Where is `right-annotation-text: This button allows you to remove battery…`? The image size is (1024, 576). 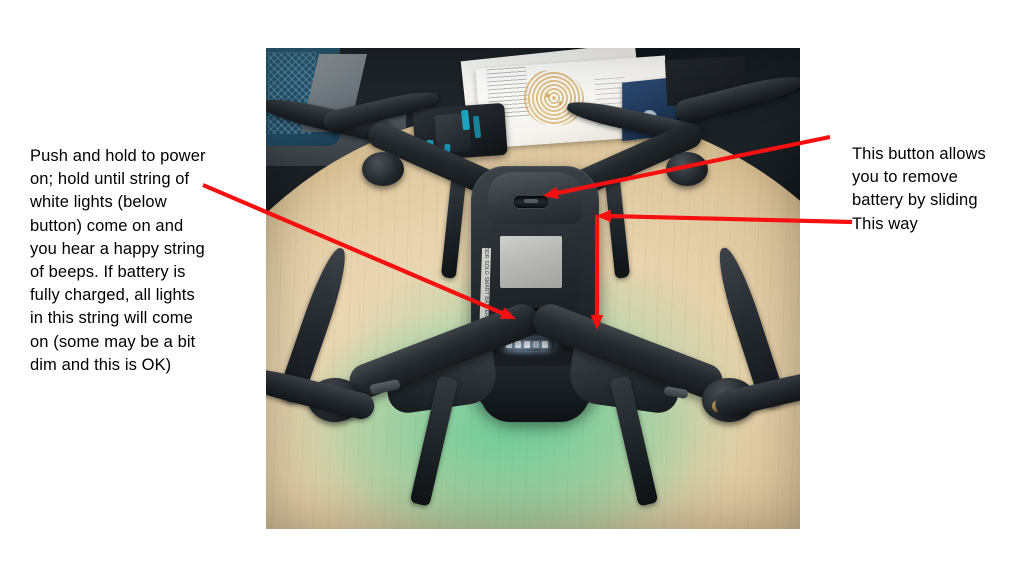 right-annotation-text: This button allows you to remove battery… is located at coordinates (919, 189).